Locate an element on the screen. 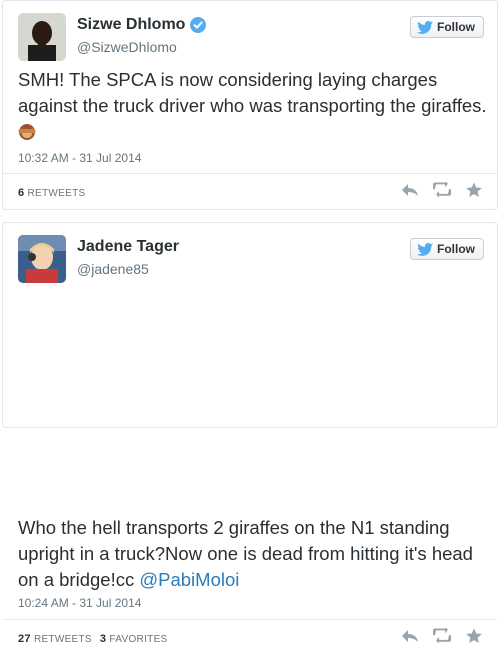 This screenshot has width=502, height=645. retweets-stat: 27 RETWEETS is located at coordinates (55, 639).